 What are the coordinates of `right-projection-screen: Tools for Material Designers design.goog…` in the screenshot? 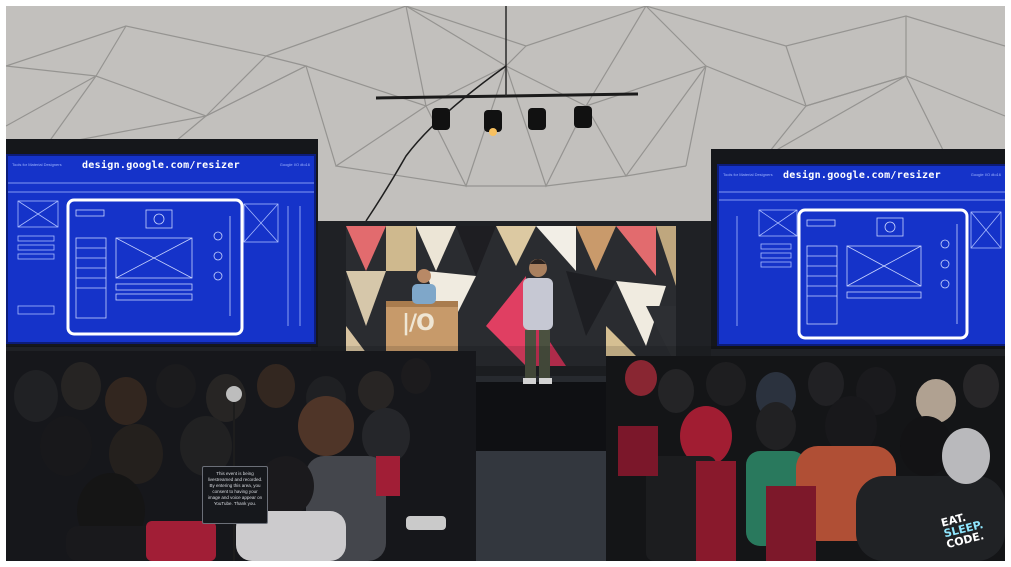 It's located at (861, 255).